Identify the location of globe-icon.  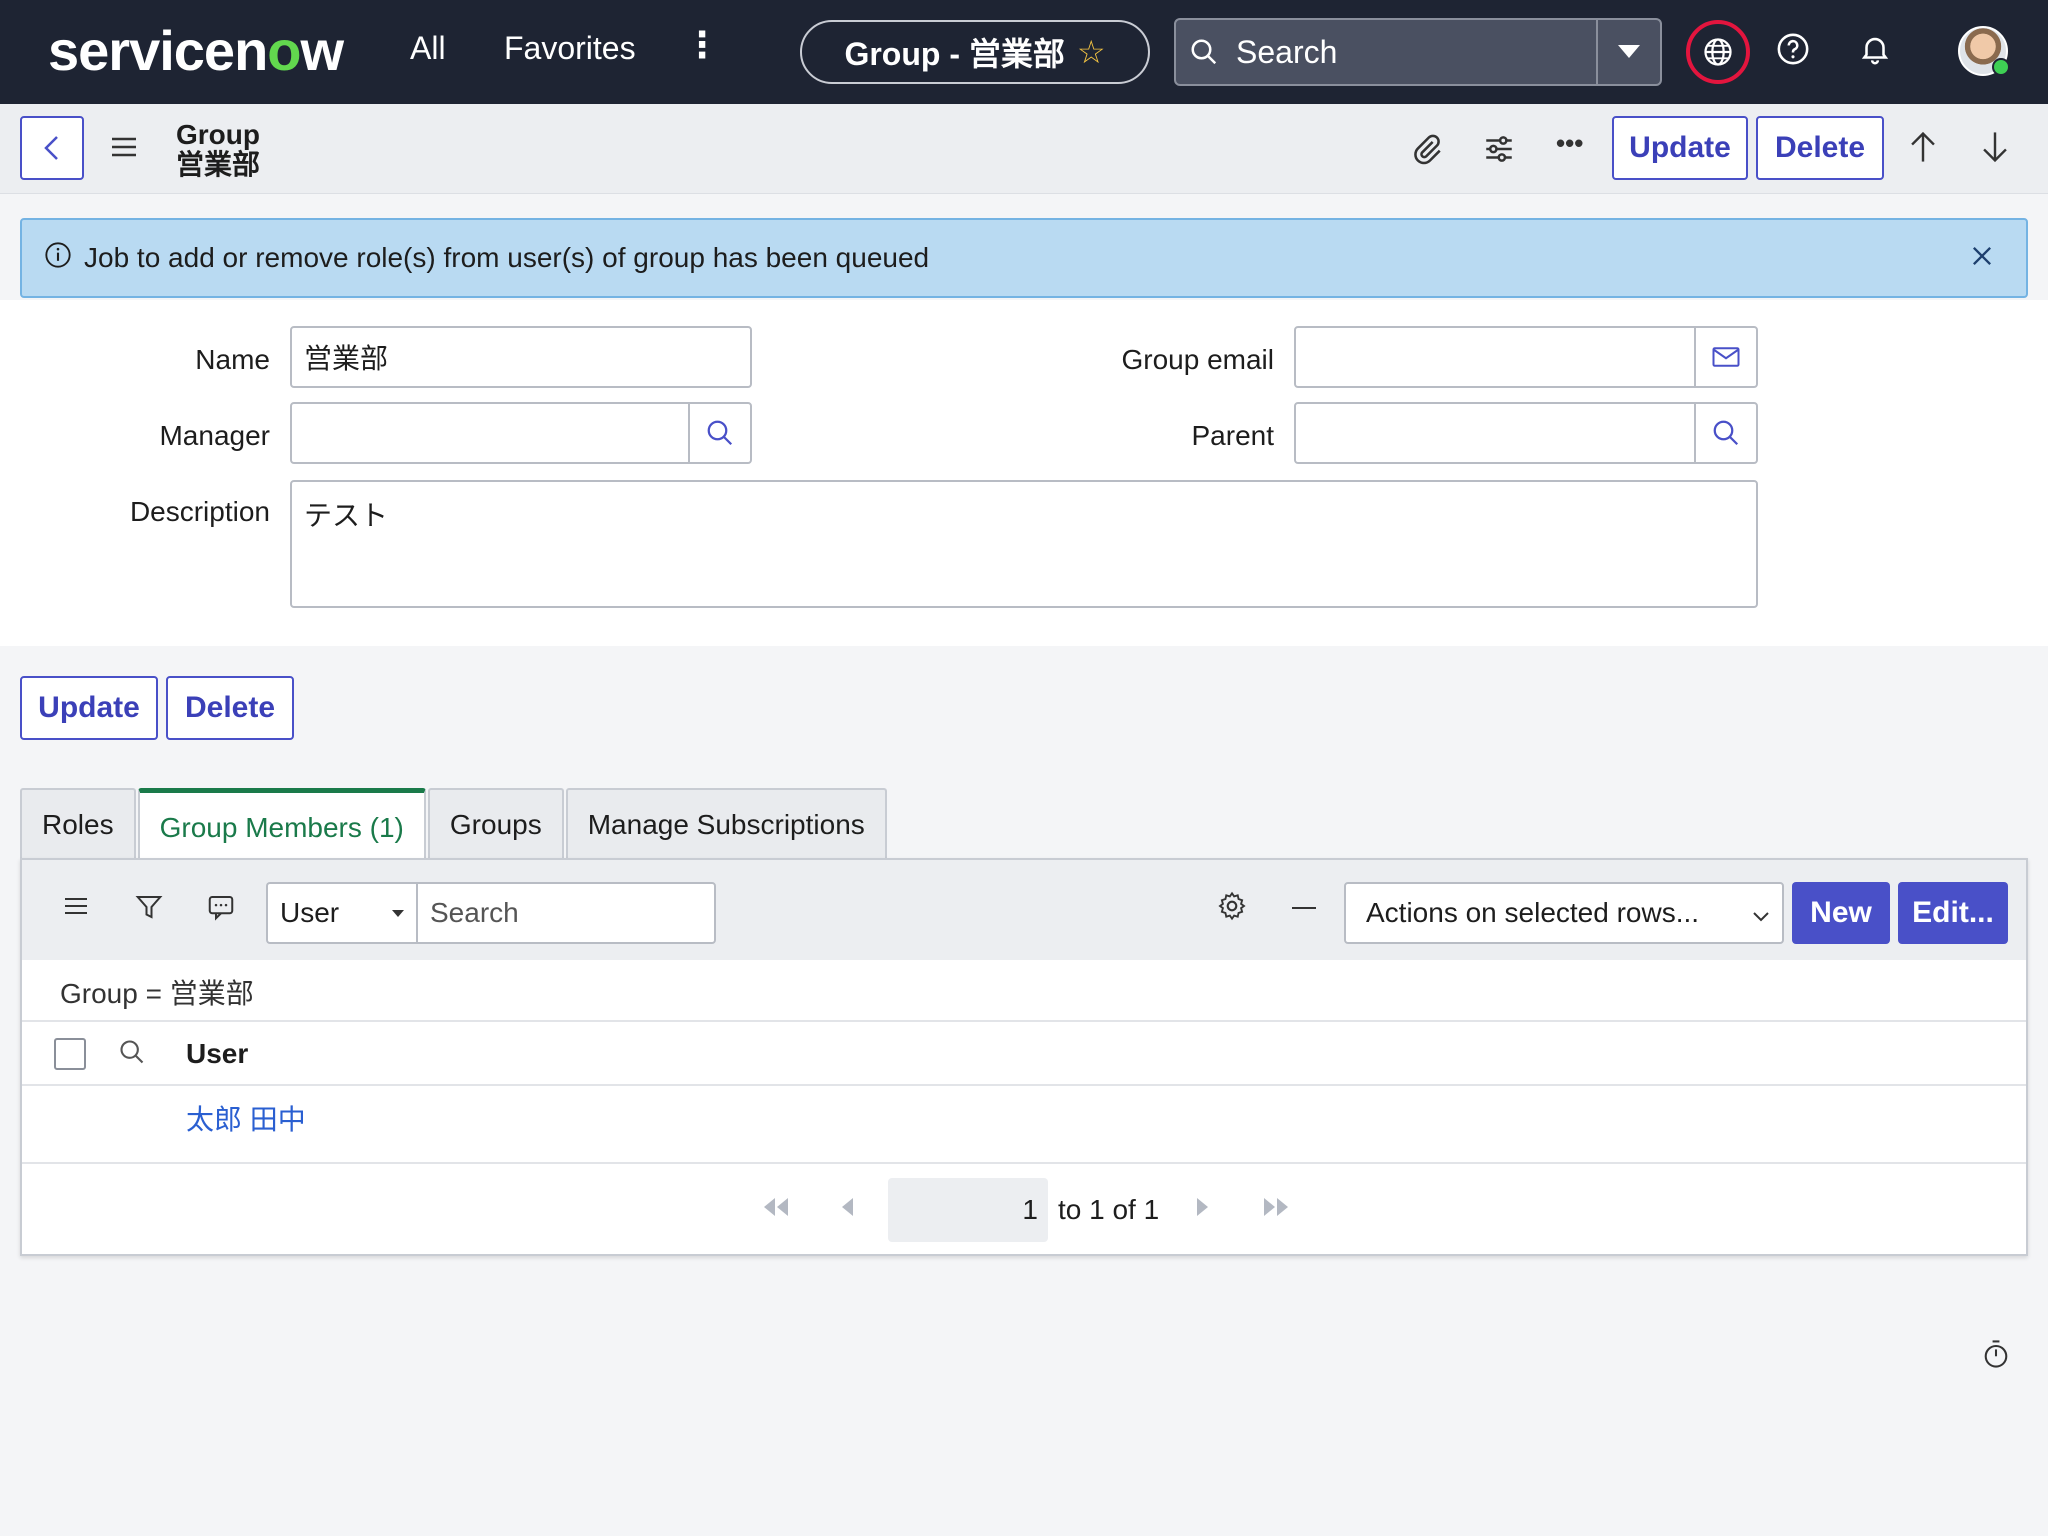
(1718, 52).